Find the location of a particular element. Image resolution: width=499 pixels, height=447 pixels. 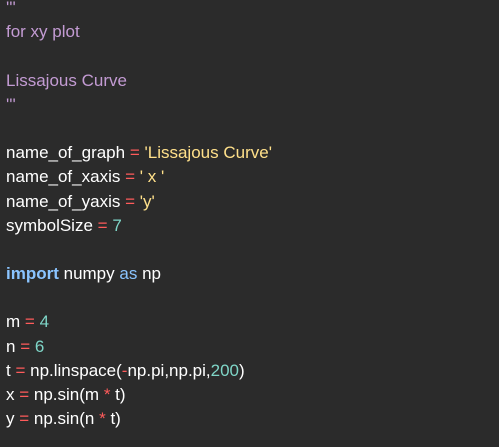

string-token: ' x ' is located at coordinates (152, 177).